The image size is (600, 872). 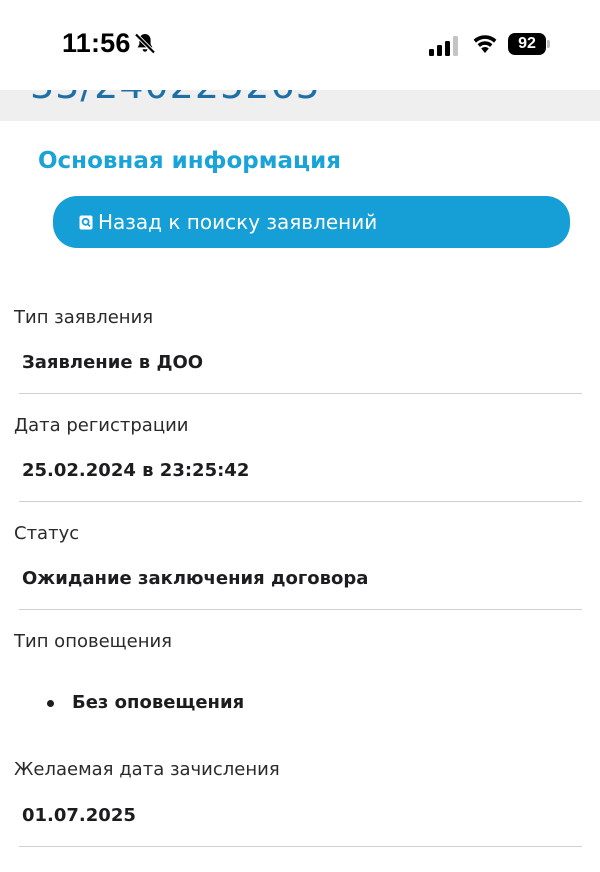 I want to click on search-document-icon, so click(x=86, y=222).